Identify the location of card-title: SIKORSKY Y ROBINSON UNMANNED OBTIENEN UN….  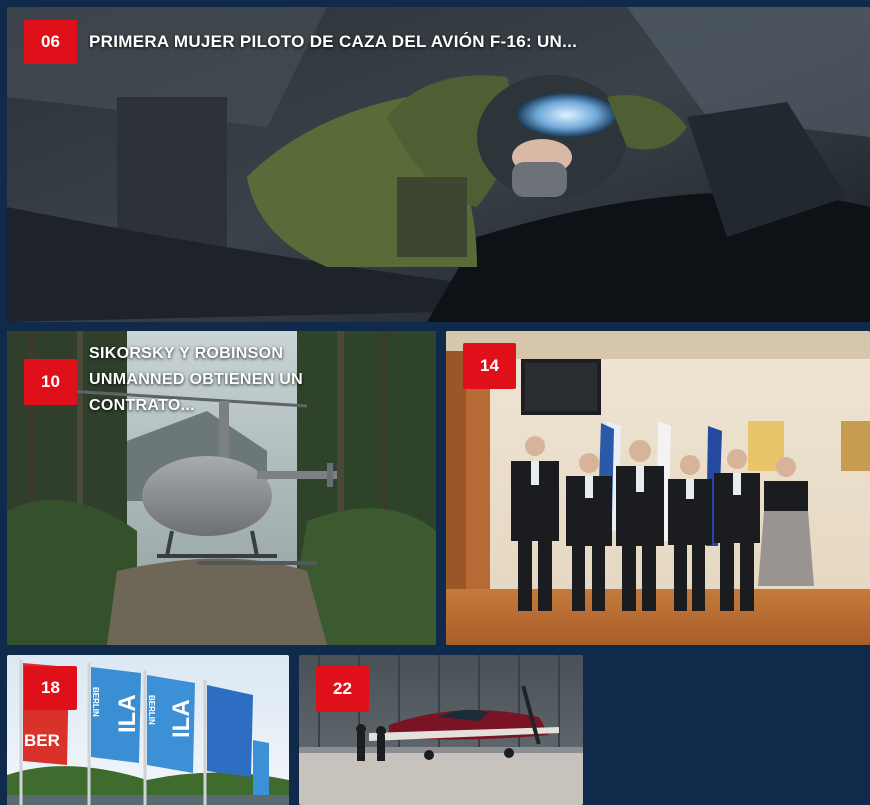
(226, 380).